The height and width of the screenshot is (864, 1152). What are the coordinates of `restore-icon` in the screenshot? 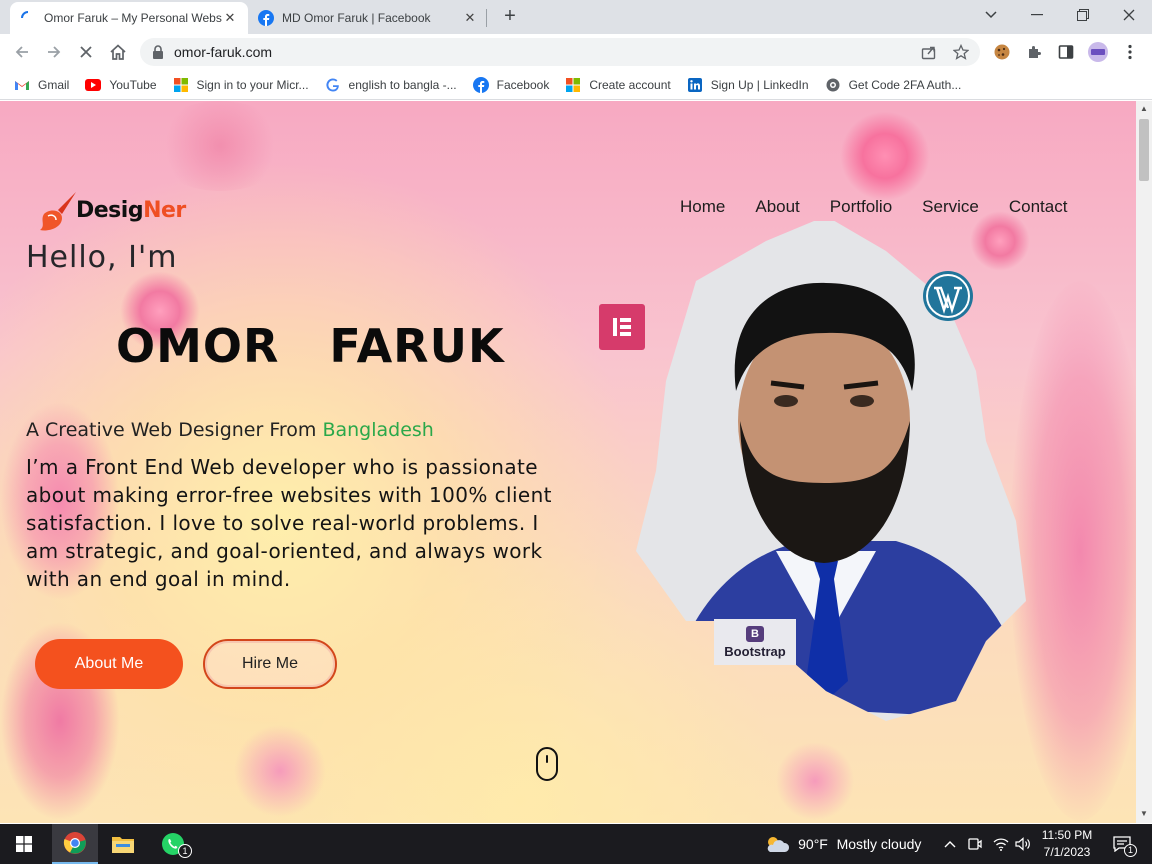 It's located at (1083, 15).